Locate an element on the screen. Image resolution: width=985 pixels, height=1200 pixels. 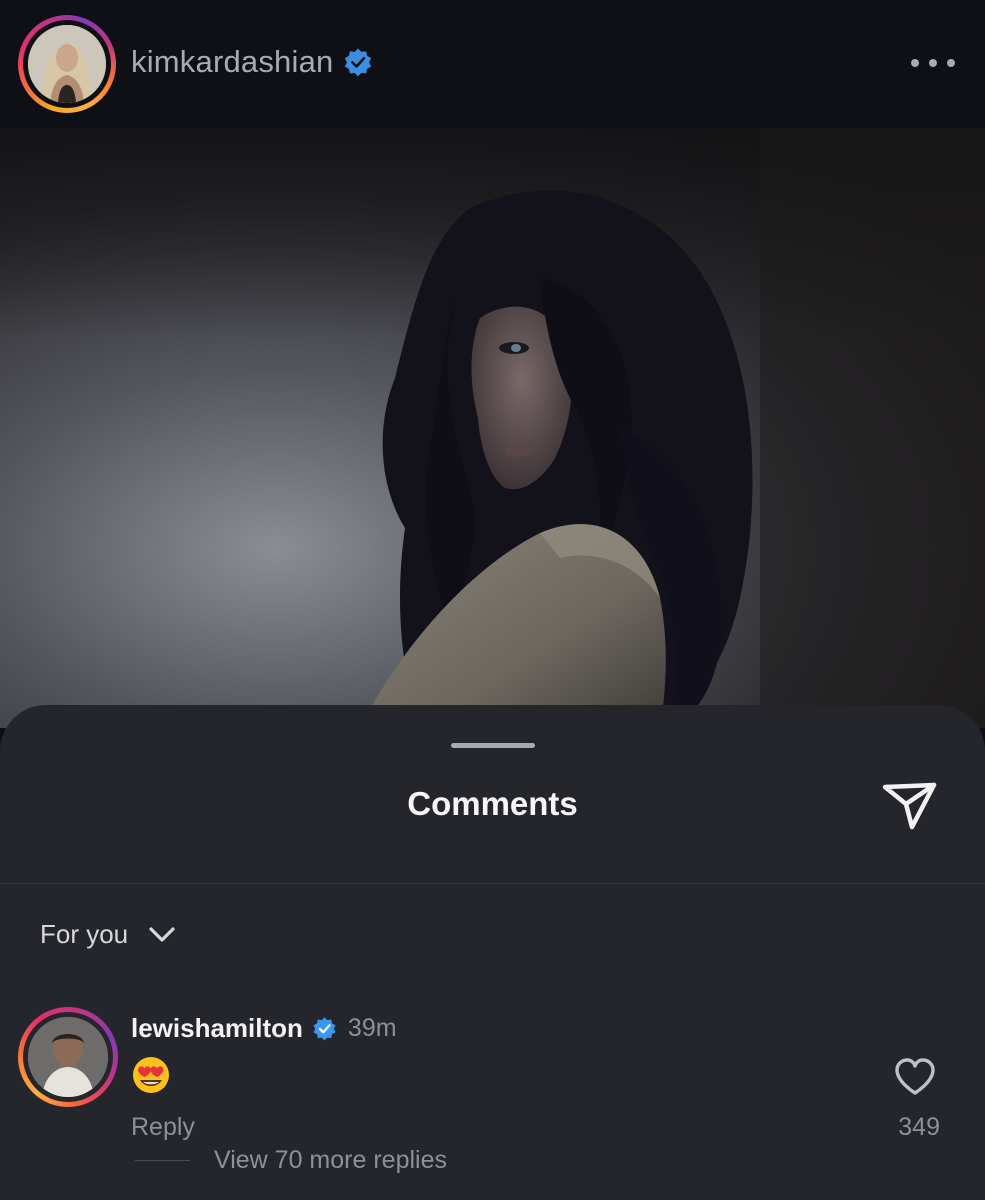
post-author: kimkardashian is located at coordinates (252, 62).